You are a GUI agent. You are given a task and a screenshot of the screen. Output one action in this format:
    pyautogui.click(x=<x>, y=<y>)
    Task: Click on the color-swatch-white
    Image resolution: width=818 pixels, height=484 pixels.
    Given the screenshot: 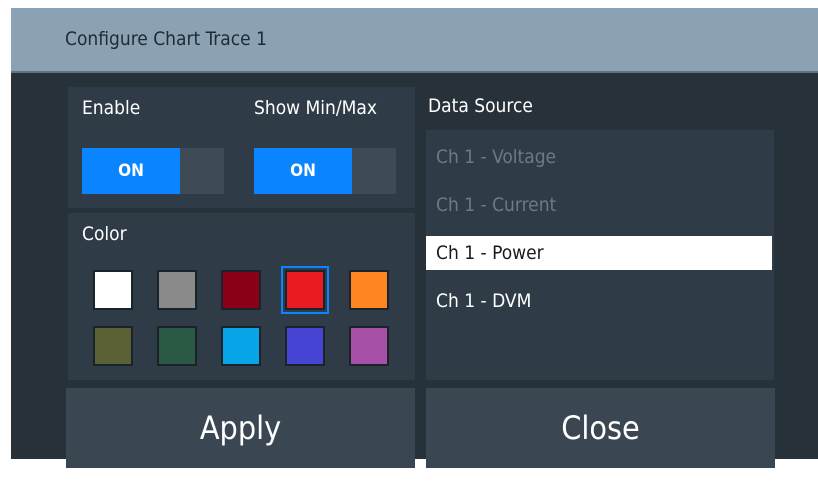 What is the action you would take?
    pyautogui.click(x=113, y=290)
    